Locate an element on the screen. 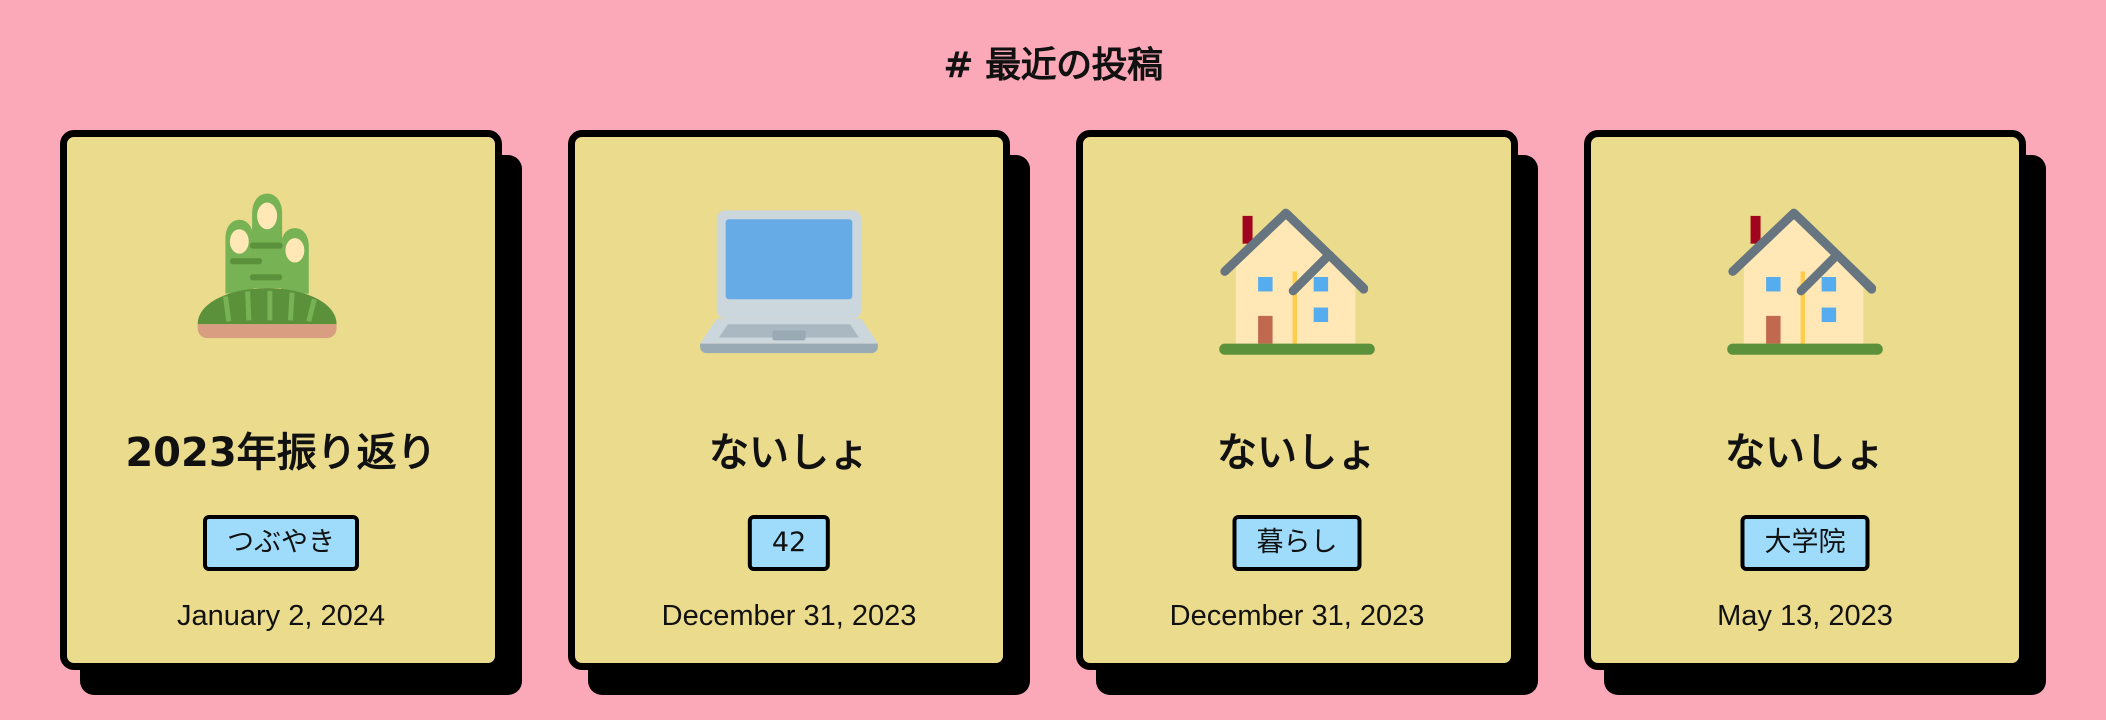 The image size is (2106, 720). post-tag: 42 is located at coordinates (789, 543).